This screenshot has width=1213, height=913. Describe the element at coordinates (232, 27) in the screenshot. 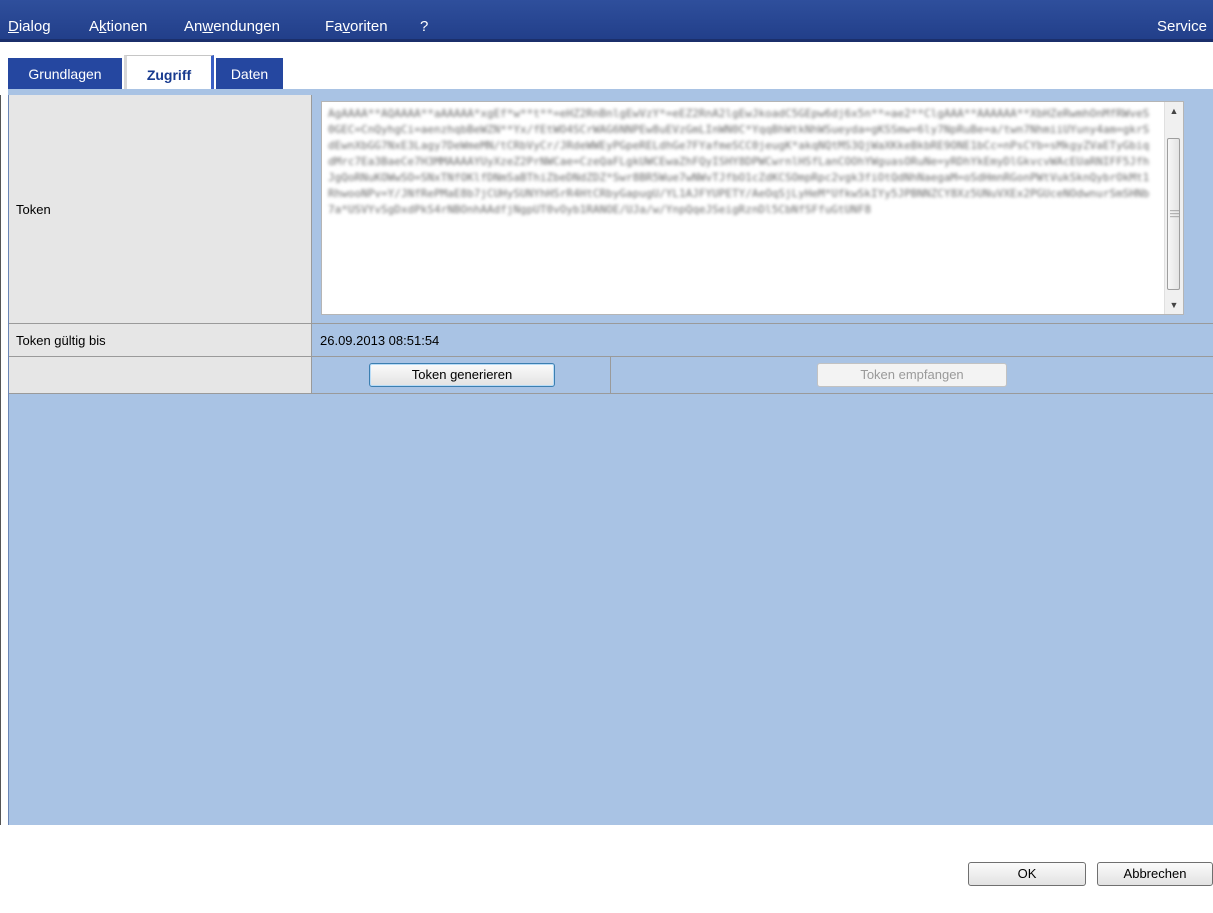

I see `menu-anwendungen: Anwendungen` at that location.